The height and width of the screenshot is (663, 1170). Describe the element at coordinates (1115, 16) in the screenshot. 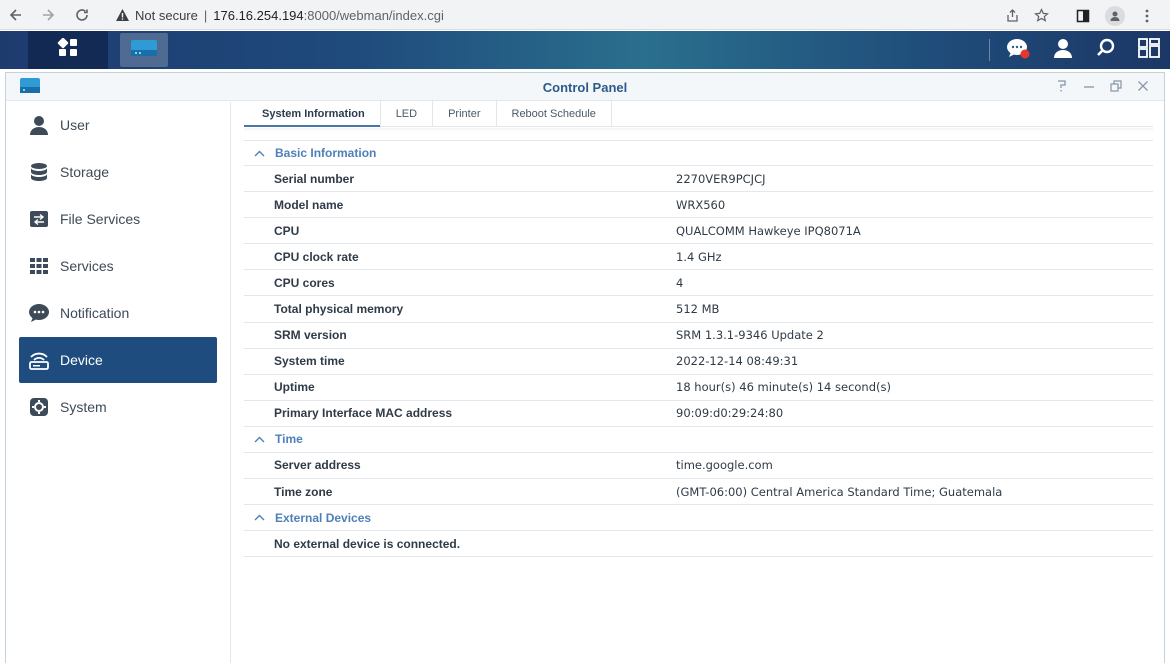

I see `profile-avatar` at that location.